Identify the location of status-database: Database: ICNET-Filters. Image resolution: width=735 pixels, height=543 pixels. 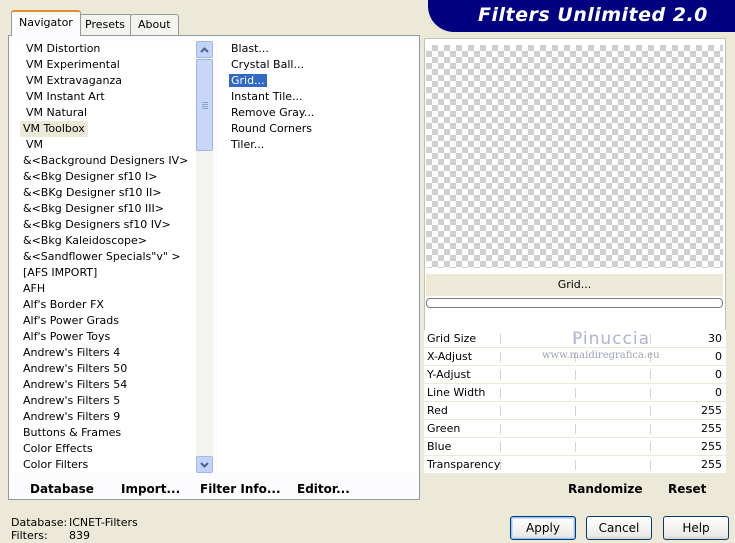
(74, 522).